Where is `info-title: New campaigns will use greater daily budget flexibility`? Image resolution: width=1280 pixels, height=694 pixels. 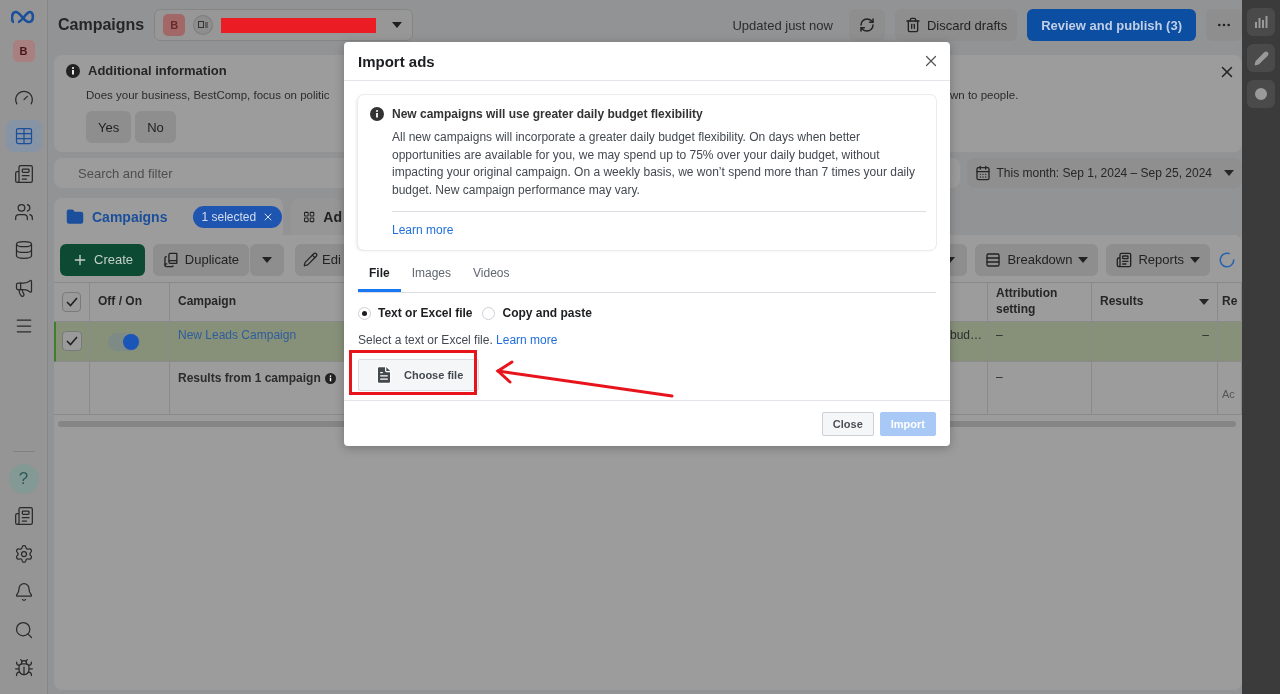 info-title: New campaigns will use greater daily budget flexibility is located at coordinates (547, 114).